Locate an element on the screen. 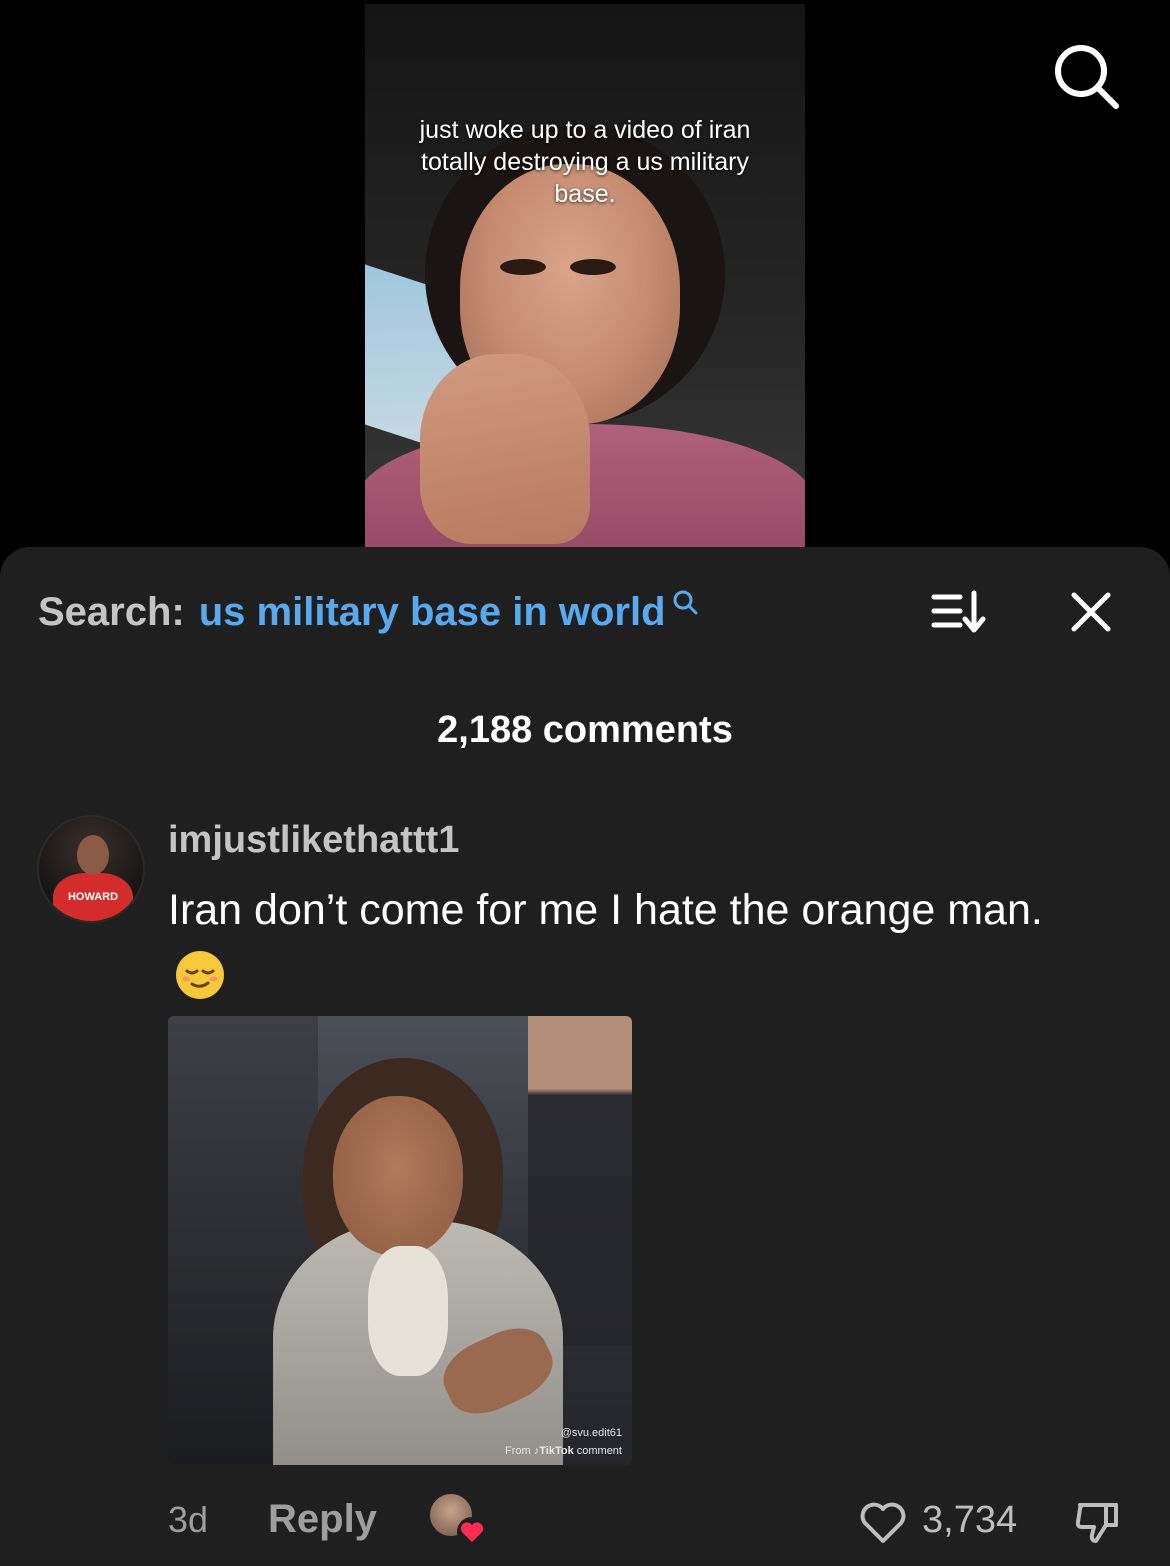 Image resolution: width=1170 pixels, height=1566 pixels. search-suggestion: Search: us military base in world is located at coordinates (369, 612).